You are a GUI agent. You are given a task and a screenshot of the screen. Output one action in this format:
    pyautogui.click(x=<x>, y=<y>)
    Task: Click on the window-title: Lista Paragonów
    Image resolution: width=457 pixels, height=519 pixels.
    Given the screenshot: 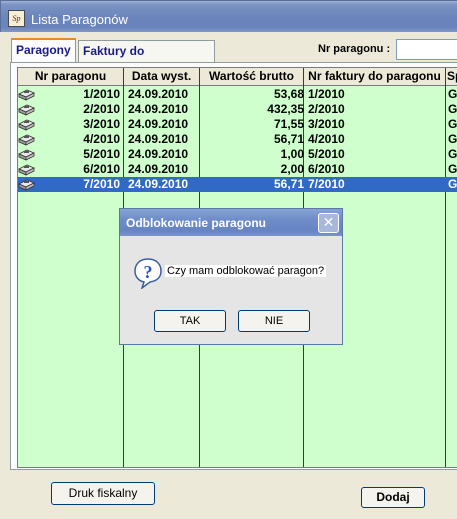 What is the action you would take?
    pyautogui.click(x=79, y=19)
    